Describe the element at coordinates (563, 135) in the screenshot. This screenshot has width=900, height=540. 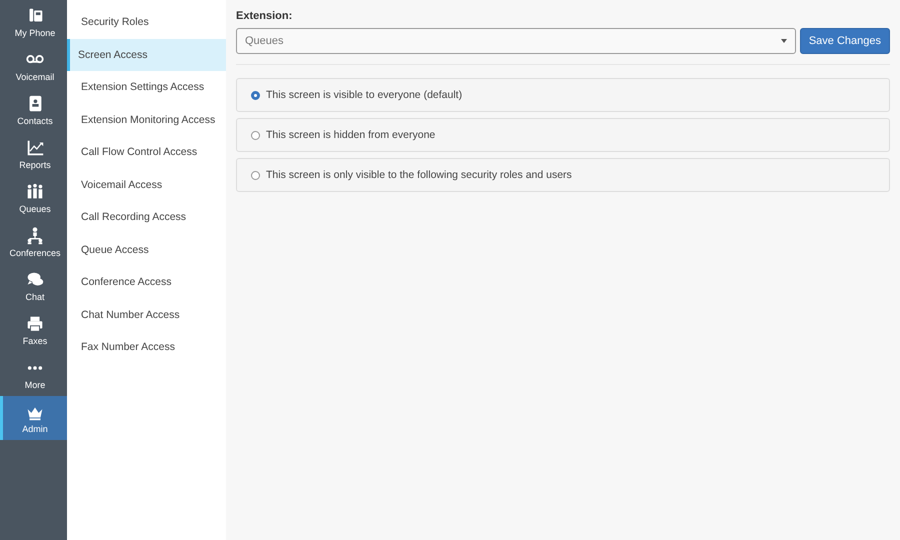
I see `radio-option: This screen is hidden from everyone` at that location.